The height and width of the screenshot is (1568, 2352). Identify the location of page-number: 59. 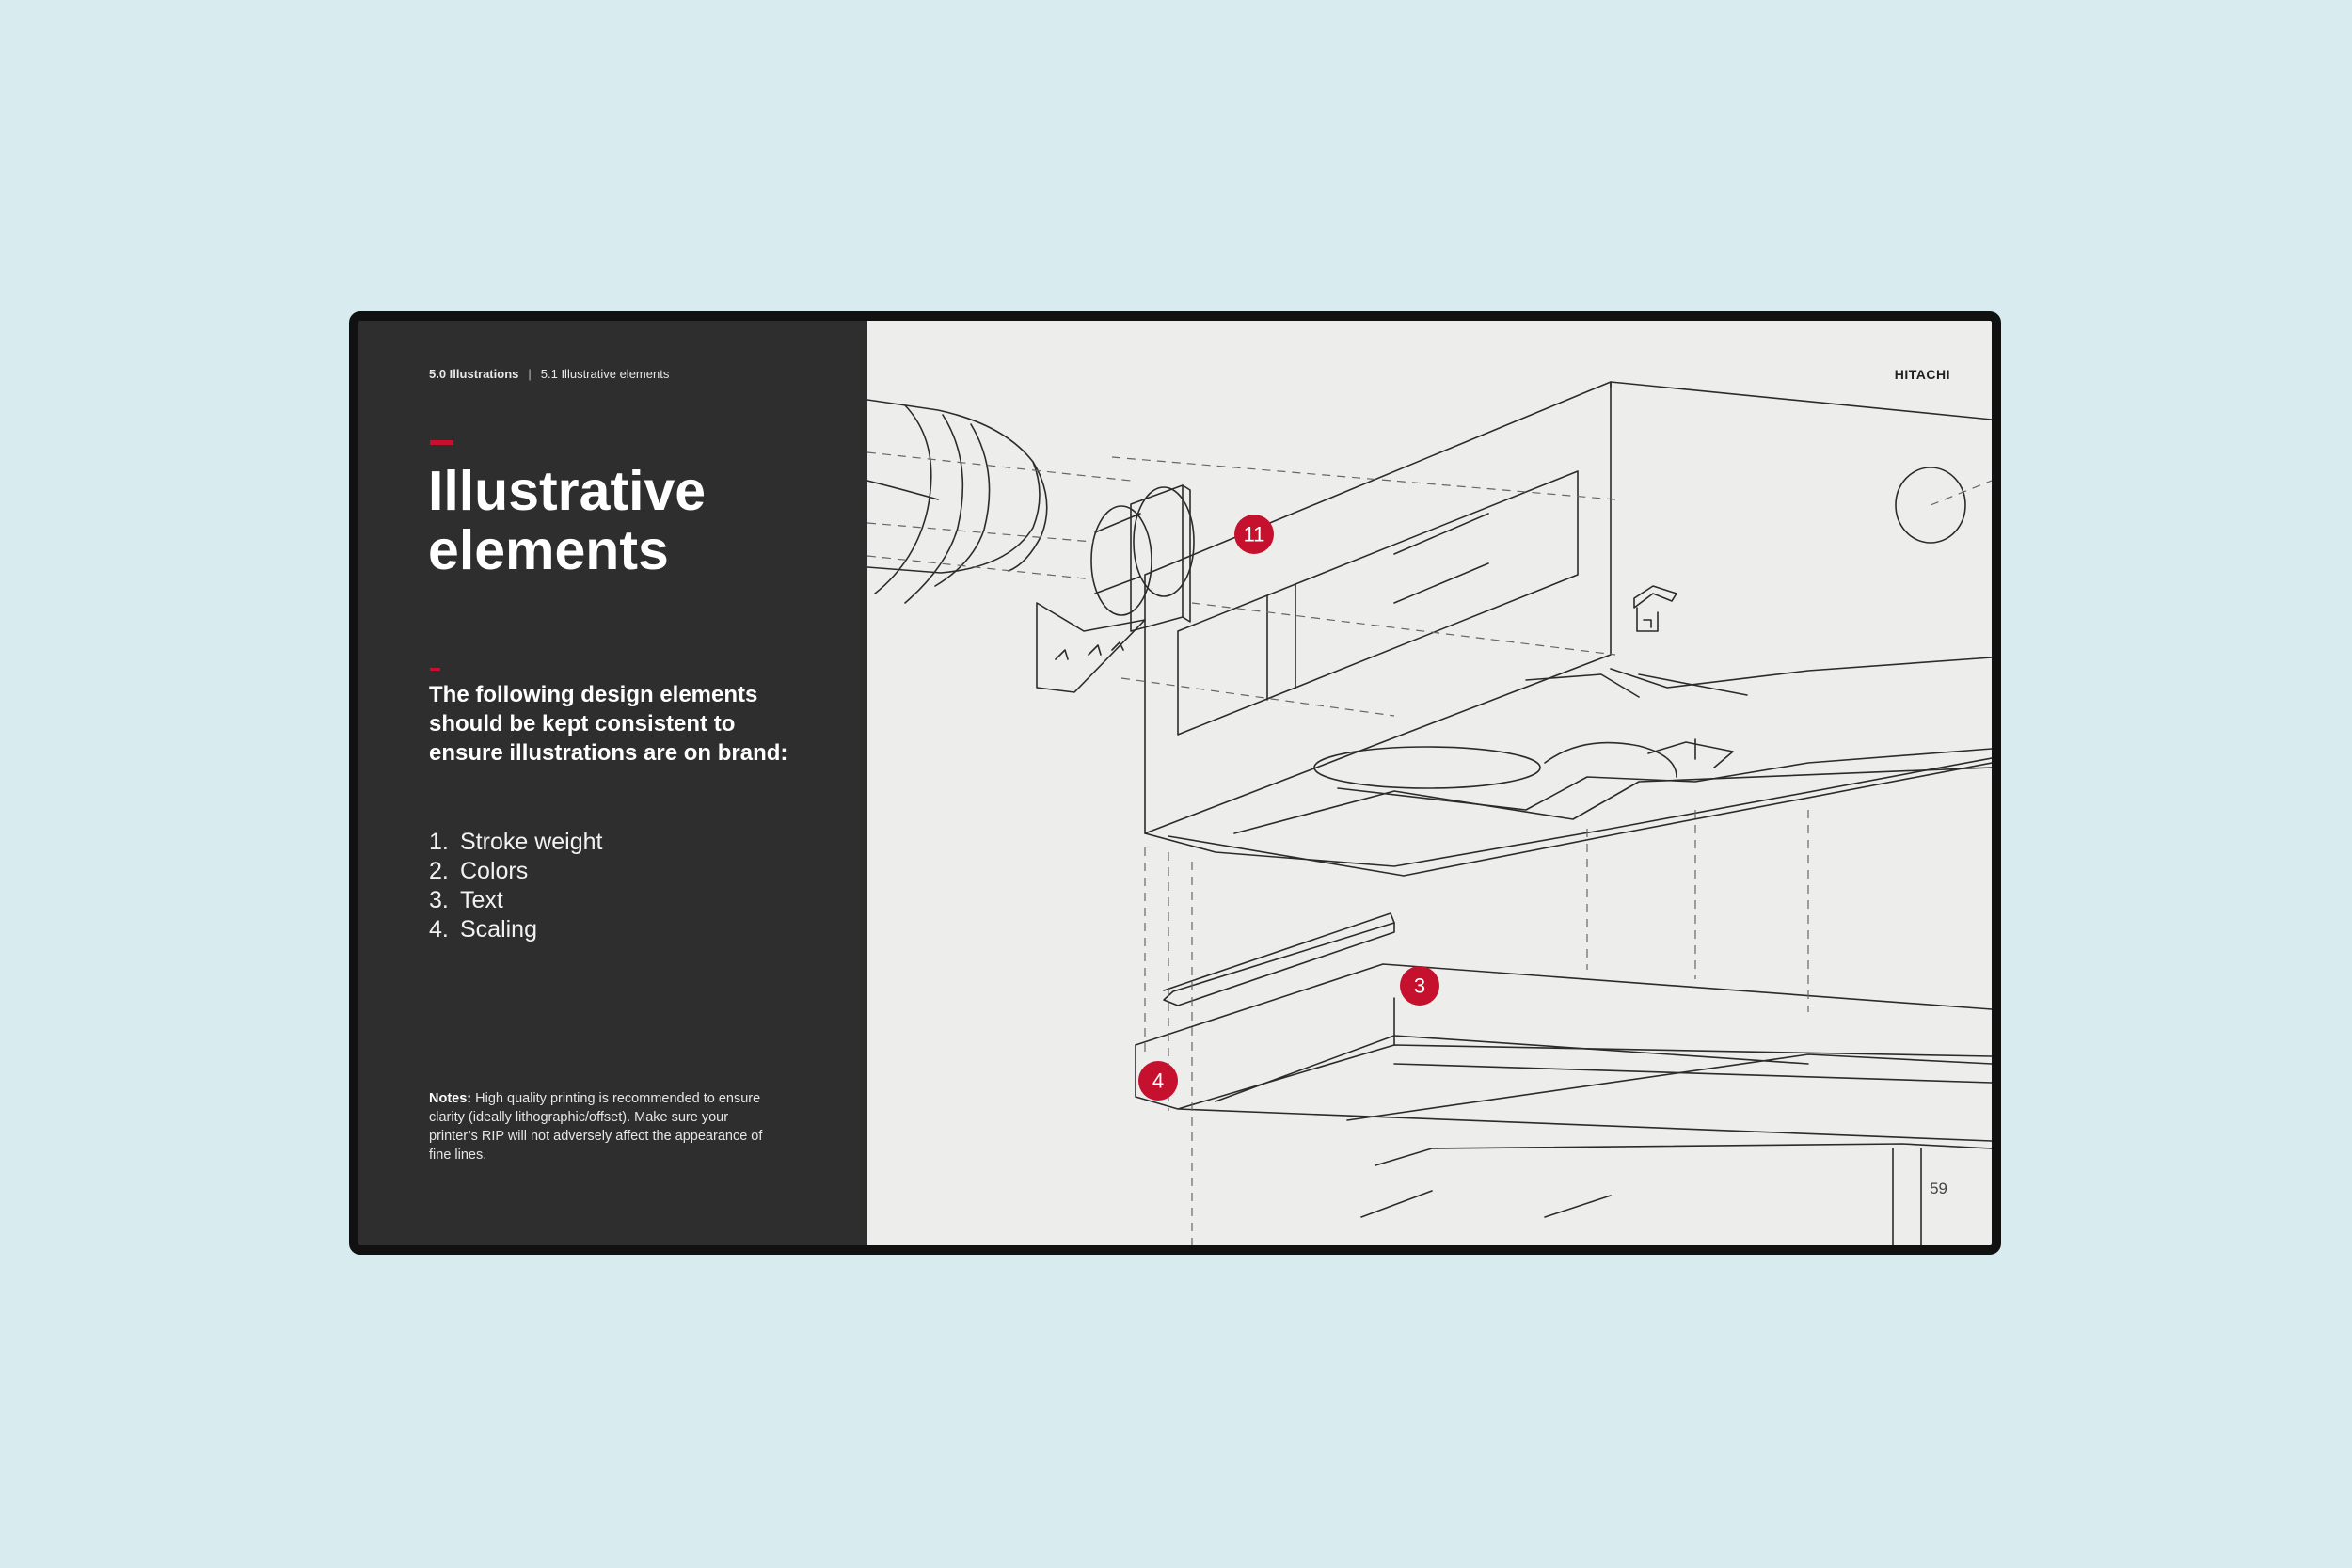
(1938, 1188).